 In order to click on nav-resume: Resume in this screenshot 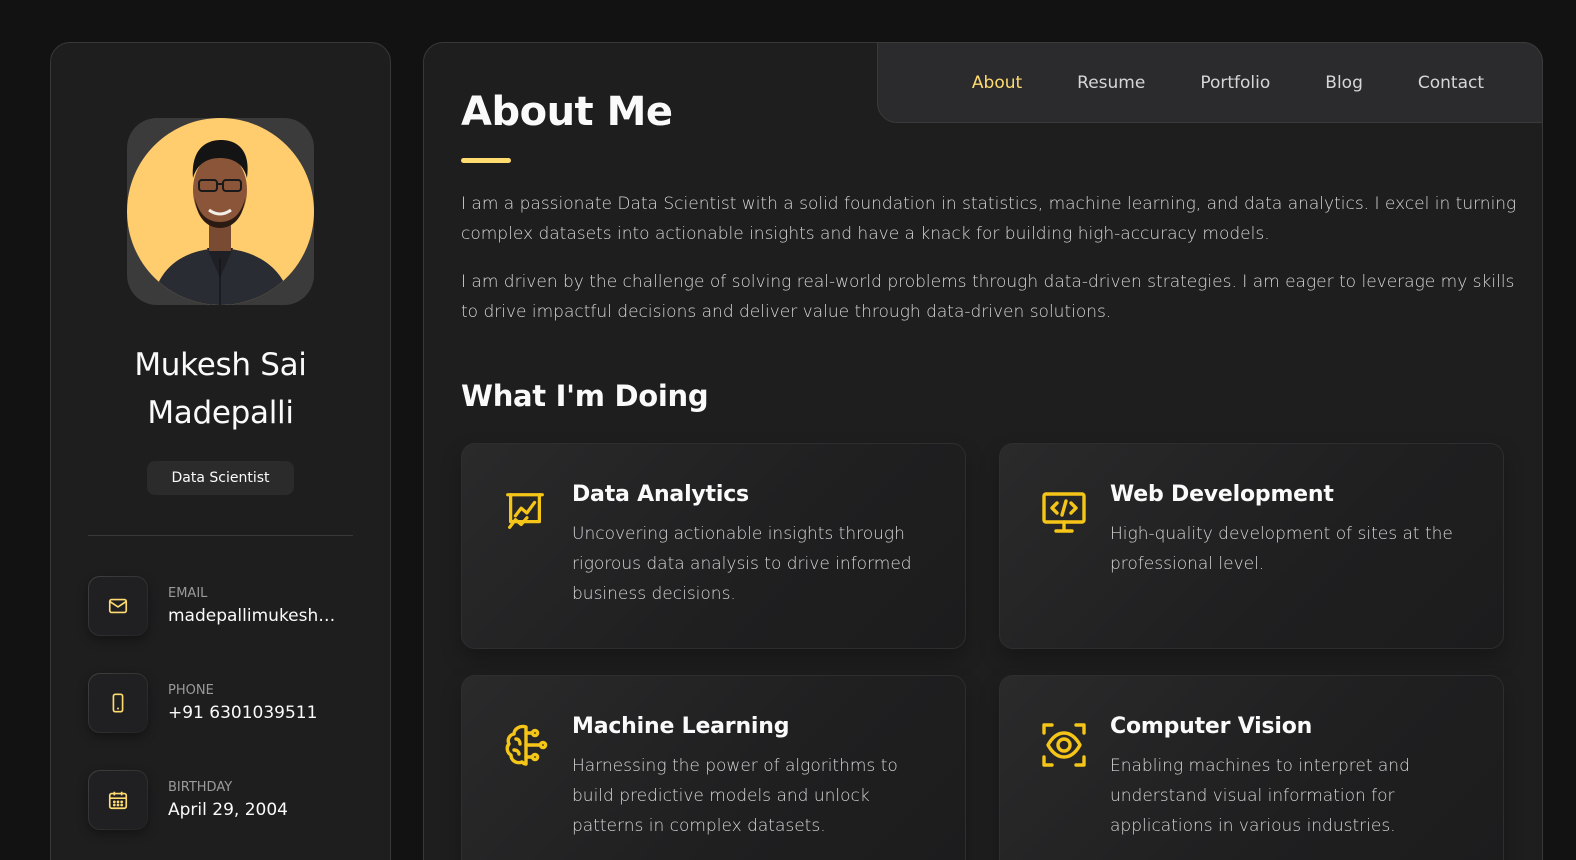, I will do `click(1111, 83)`.